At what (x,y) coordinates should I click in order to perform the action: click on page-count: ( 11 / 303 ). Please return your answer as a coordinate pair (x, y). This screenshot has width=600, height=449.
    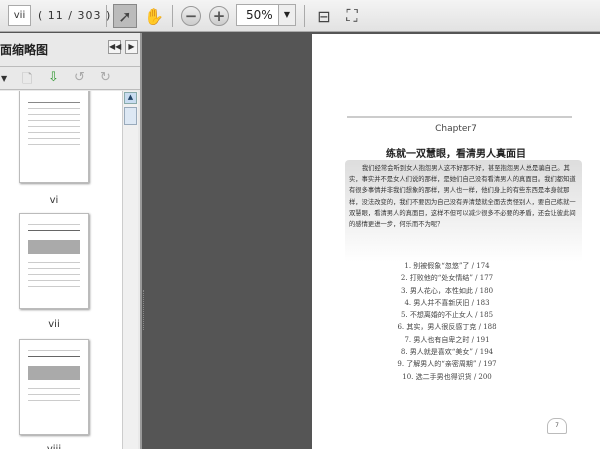
    Looking at the image, I should click on (75, 15).